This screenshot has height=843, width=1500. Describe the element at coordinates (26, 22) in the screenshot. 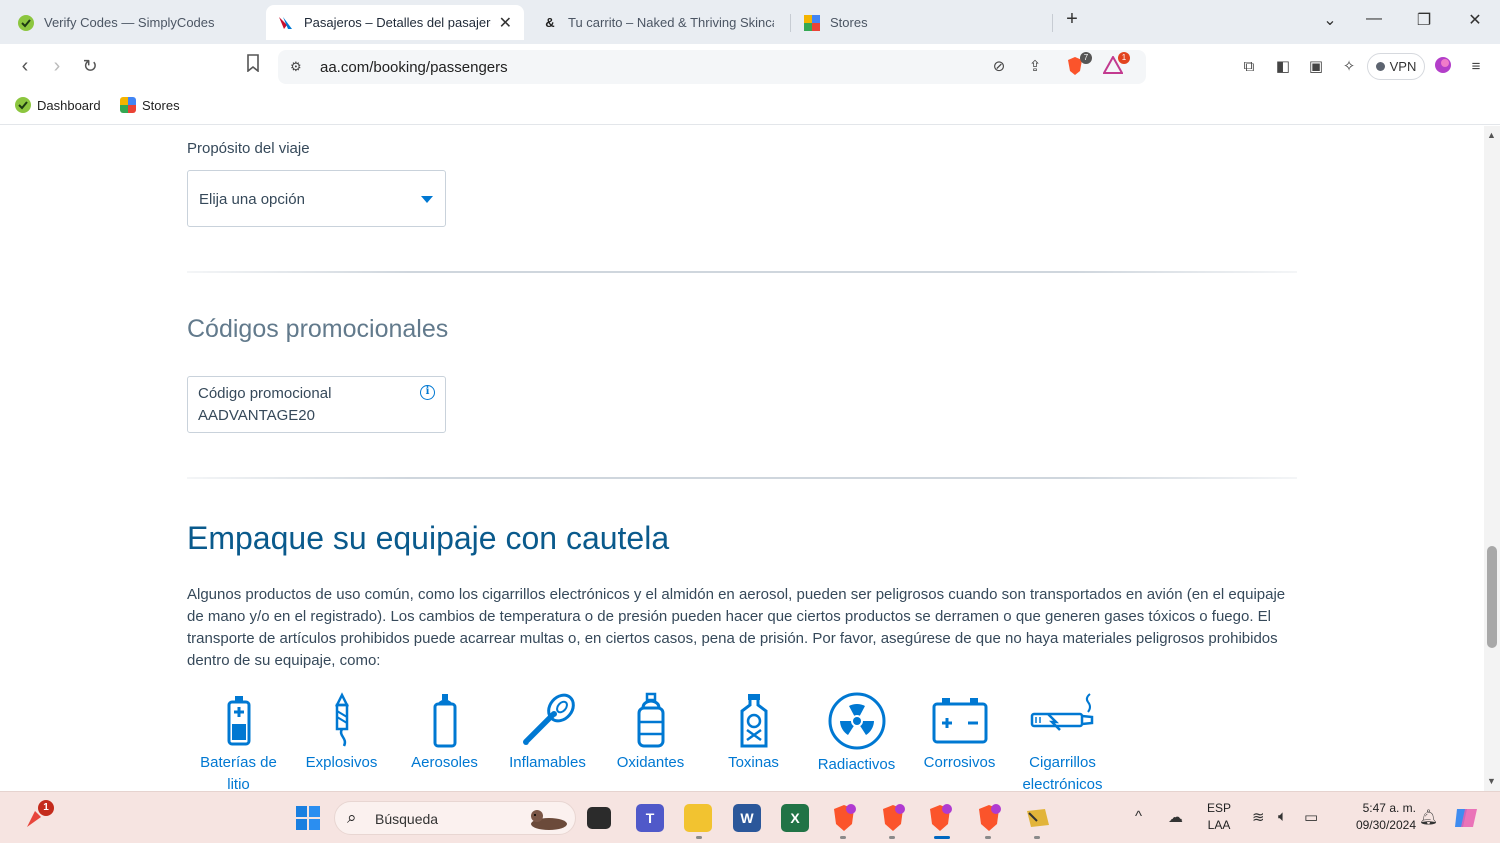

I see `simplycodes-favicon-icon` at that location.